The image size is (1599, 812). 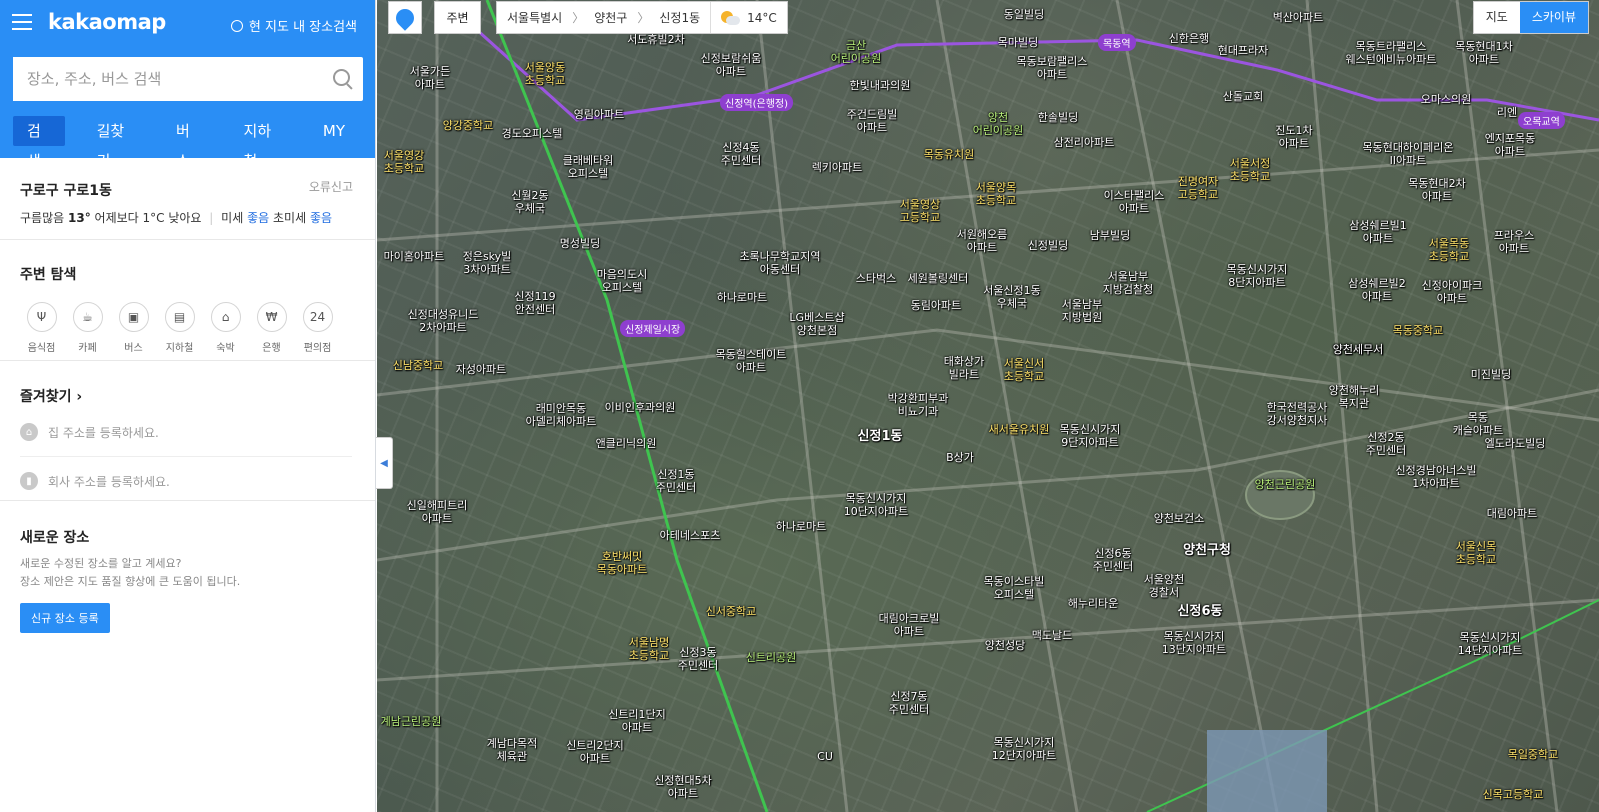 What do you see at coordinates (1200, 611) in the screenshot?
I see `map-label: 신정6동` at bounding box center [1200, 611].